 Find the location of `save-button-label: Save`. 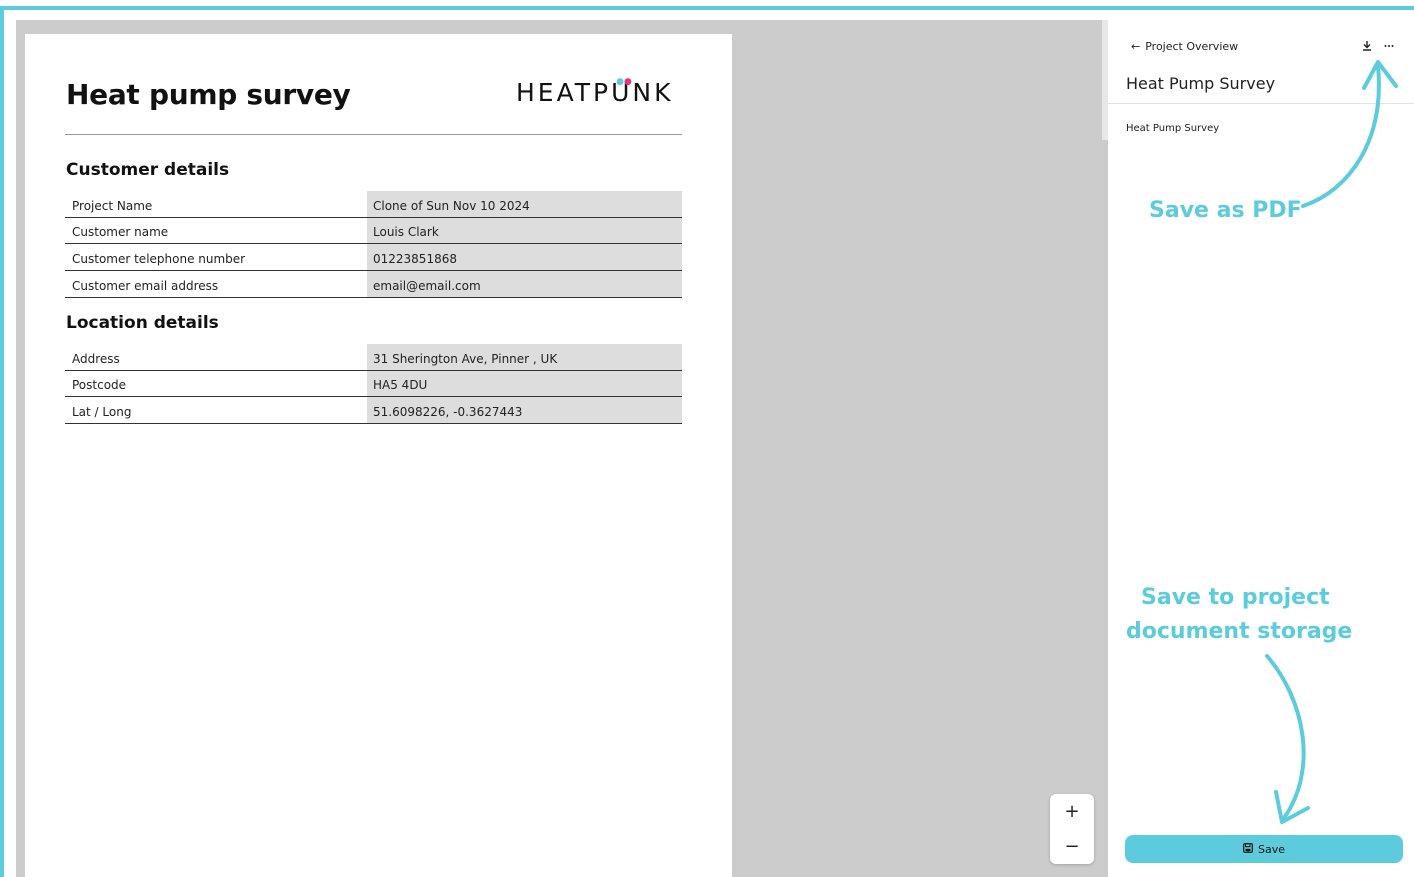

save-button-label: Save is located at coordinates (1271, 849).